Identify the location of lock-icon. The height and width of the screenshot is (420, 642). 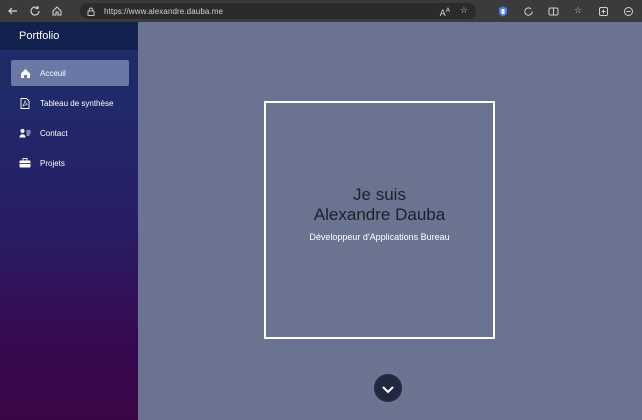
(91, 11).